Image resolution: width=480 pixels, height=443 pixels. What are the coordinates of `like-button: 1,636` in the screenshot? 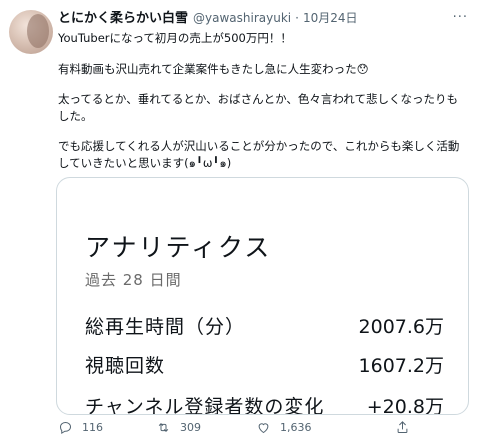 It's located at (312, 427).